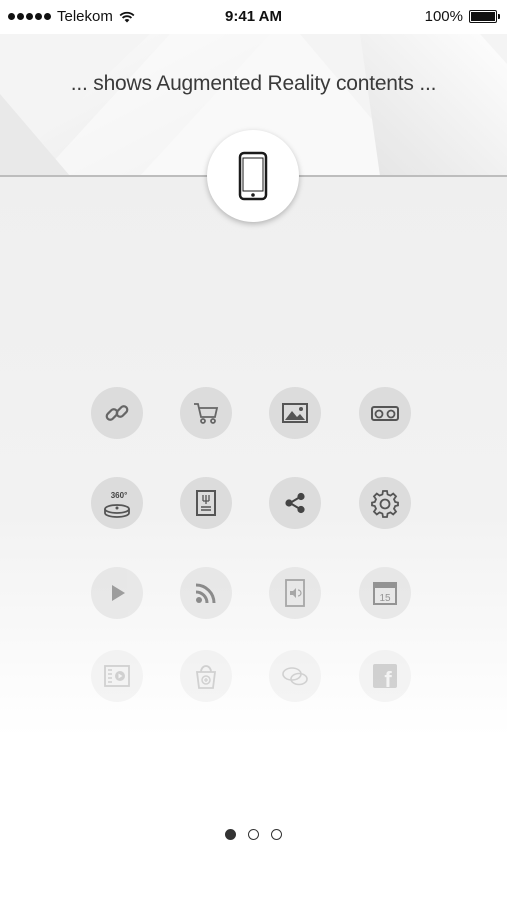 This screenshot has height=900, width=507. I want to click on 360-view-button: 360°, so click(117, 503).